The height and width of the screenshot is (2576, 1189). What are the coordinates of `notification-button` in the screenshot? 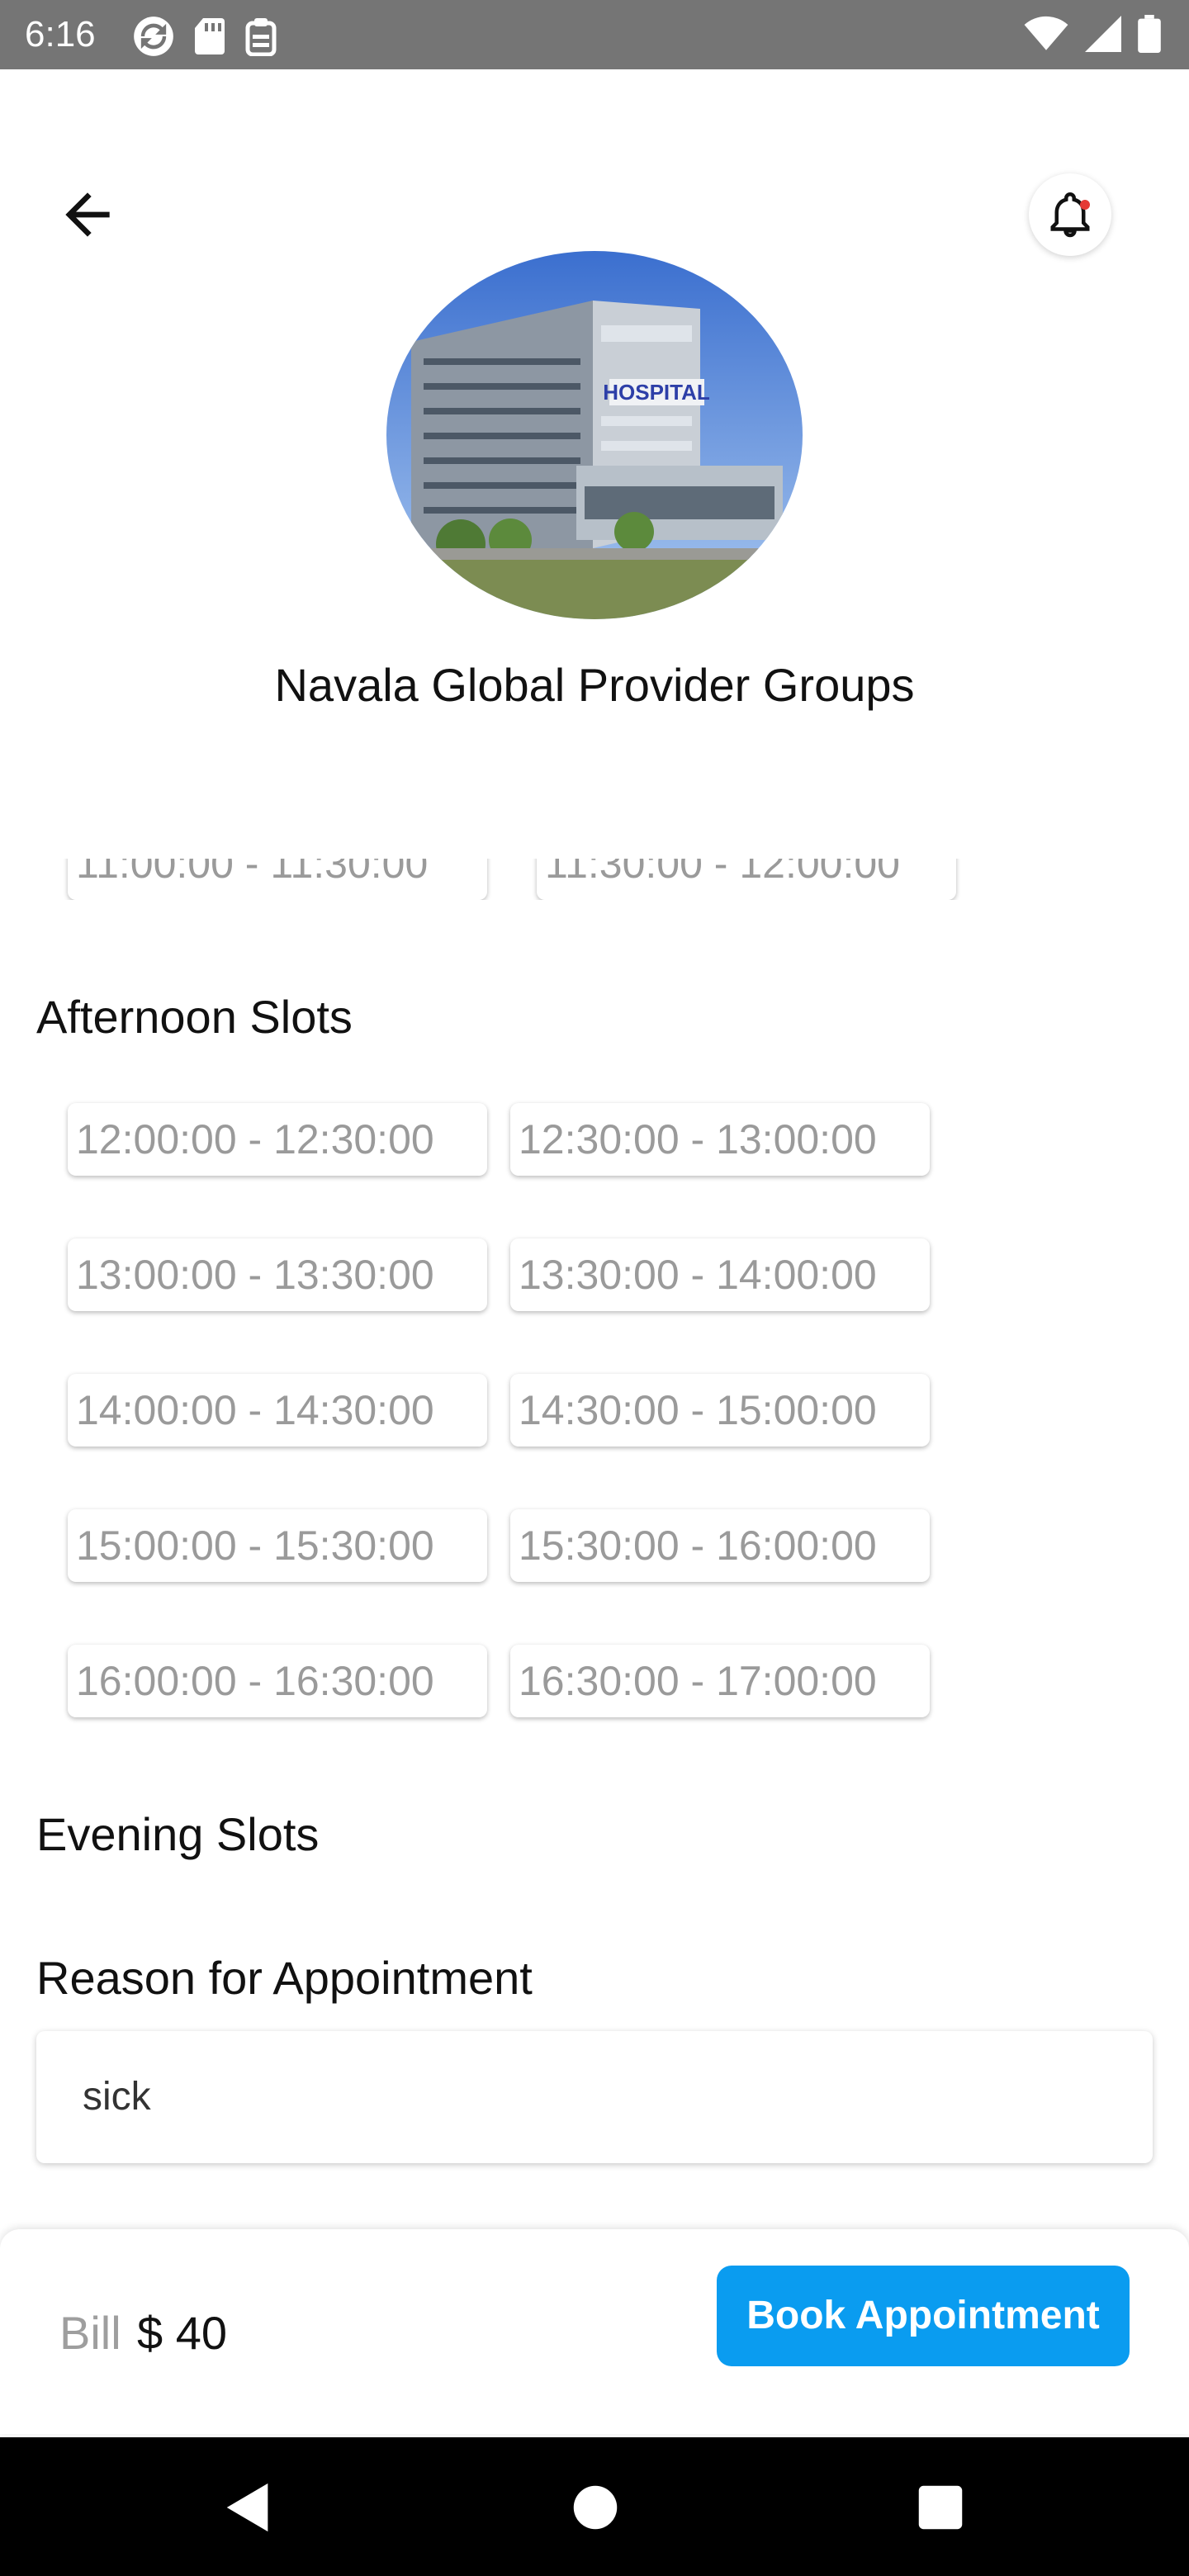 It's located at (1070, 214).